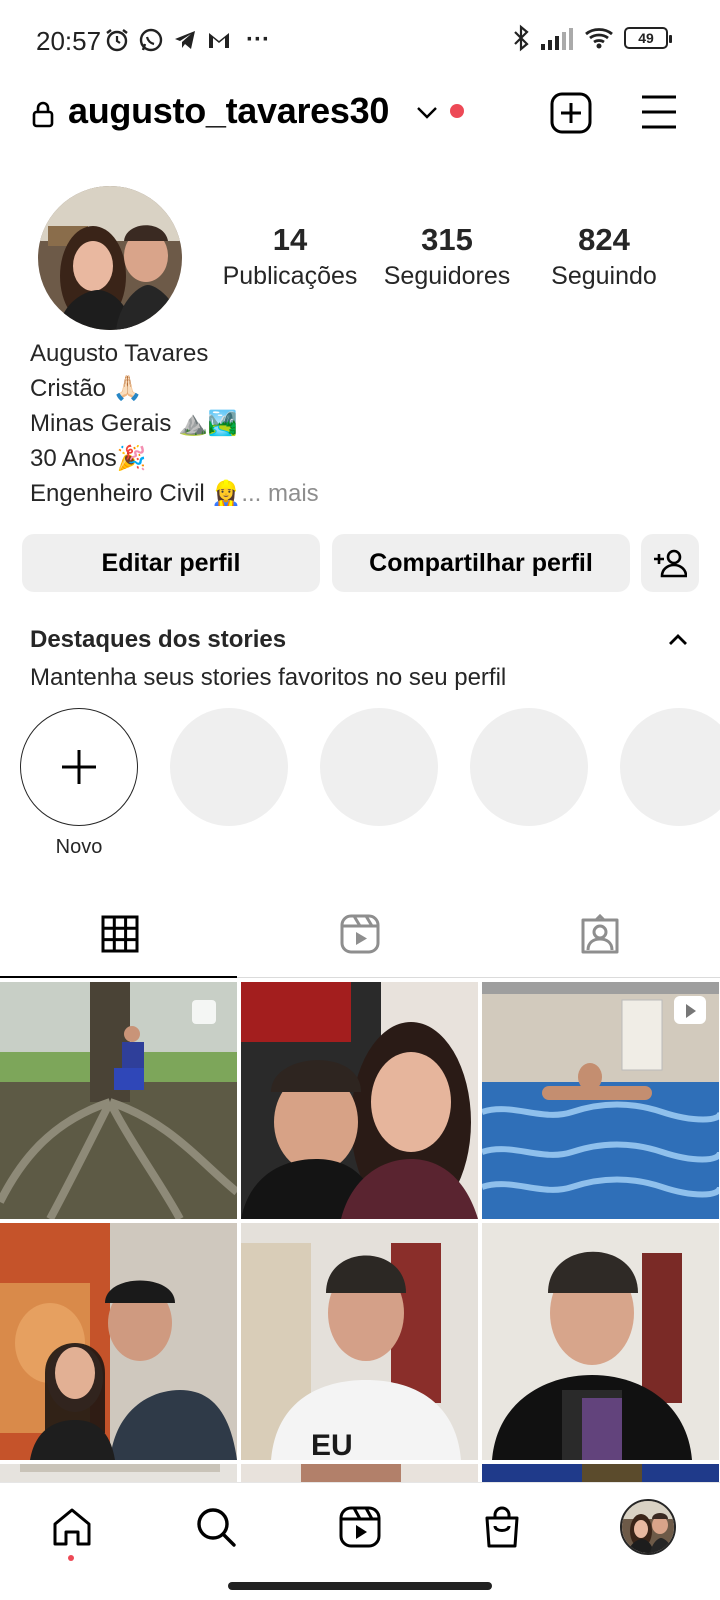 The height and width of the screenshot is (1600, 720). I want to click on posts-count-value: 14, so click(290, 239).